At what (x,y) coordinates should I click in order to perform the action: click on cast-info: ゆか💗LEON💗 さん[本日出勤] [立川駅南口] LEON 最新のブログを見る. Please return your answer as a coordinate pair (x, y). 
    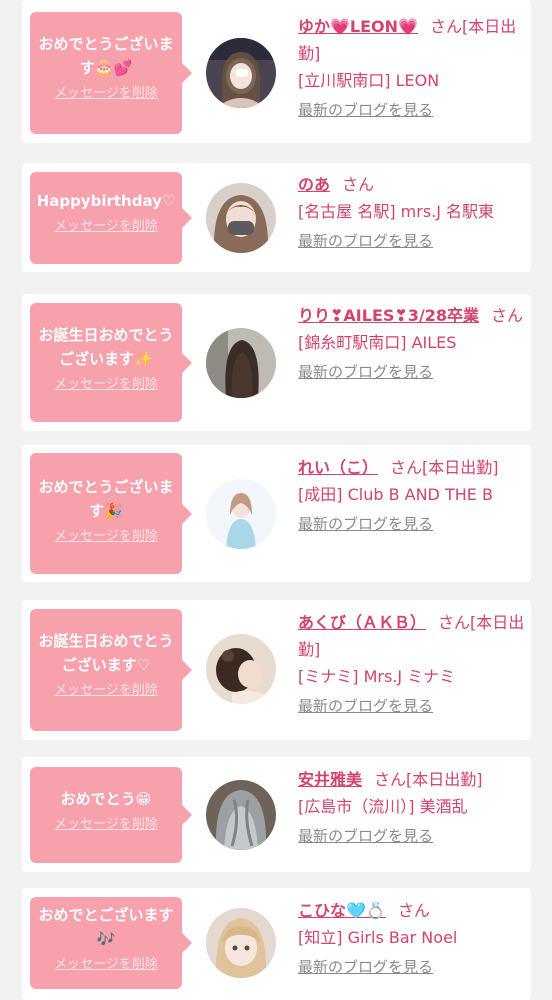
    Looking at the image, I should click on (412, 68).